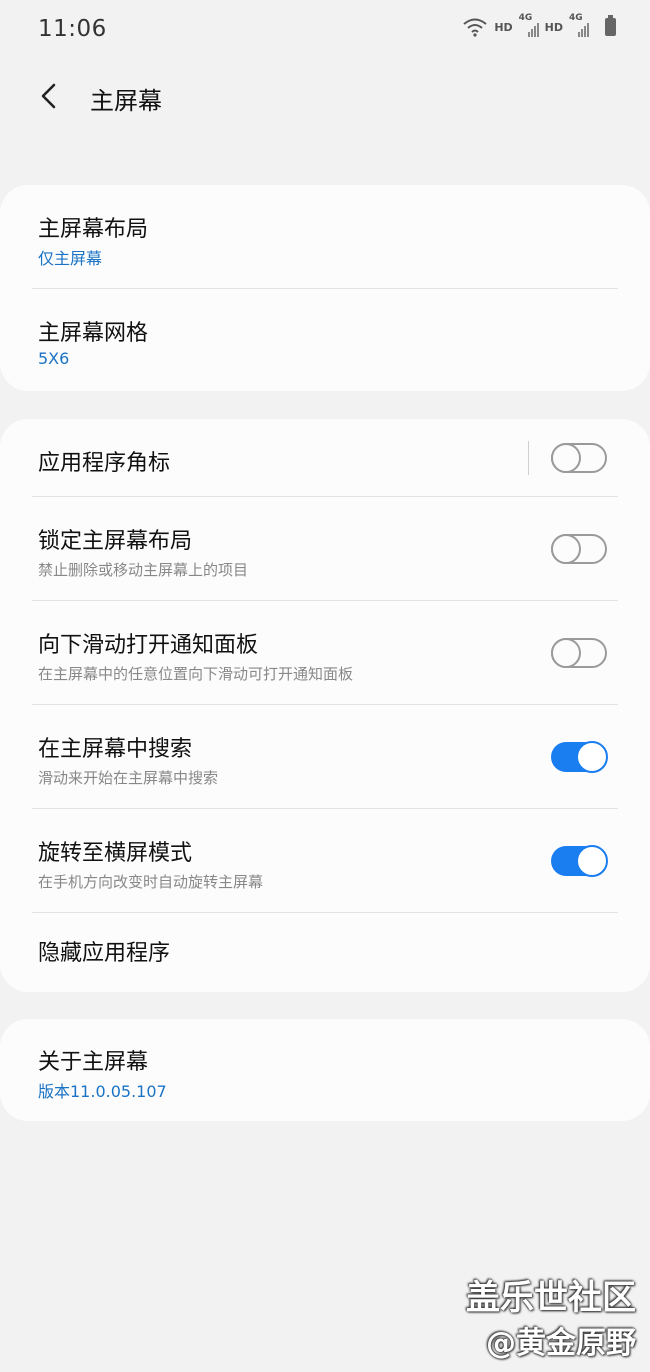 Image resolution: width=650 pixels, height=1372 pixels. Describe the element at coordinates (503, 27) in the screenshot. I see `hd-label-1: HD` at that location.